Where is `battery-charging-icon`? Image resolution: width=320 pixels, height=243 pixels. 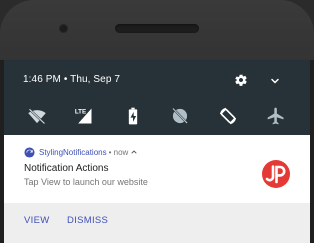
battery-charging-icon is located at coordinates (133, 116).